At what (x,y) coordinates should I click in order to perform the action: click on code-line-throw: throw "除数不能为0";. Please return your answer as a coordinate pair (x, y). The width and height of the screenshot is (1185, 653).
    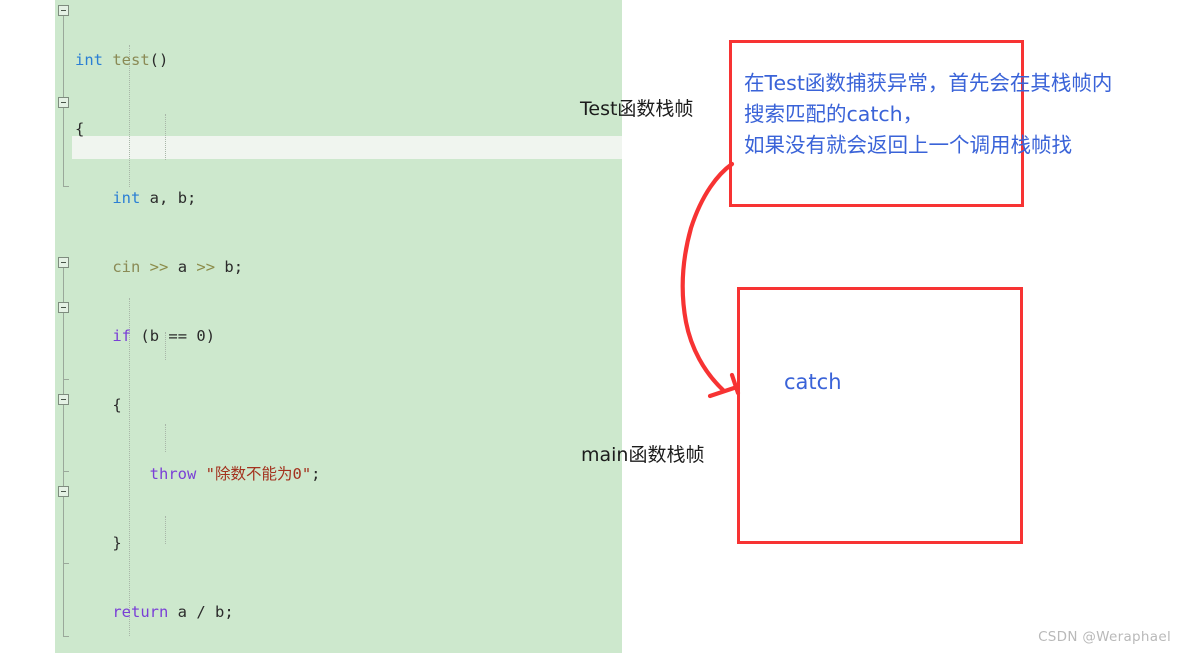
    Looking at the image, I should click on (235, 474).